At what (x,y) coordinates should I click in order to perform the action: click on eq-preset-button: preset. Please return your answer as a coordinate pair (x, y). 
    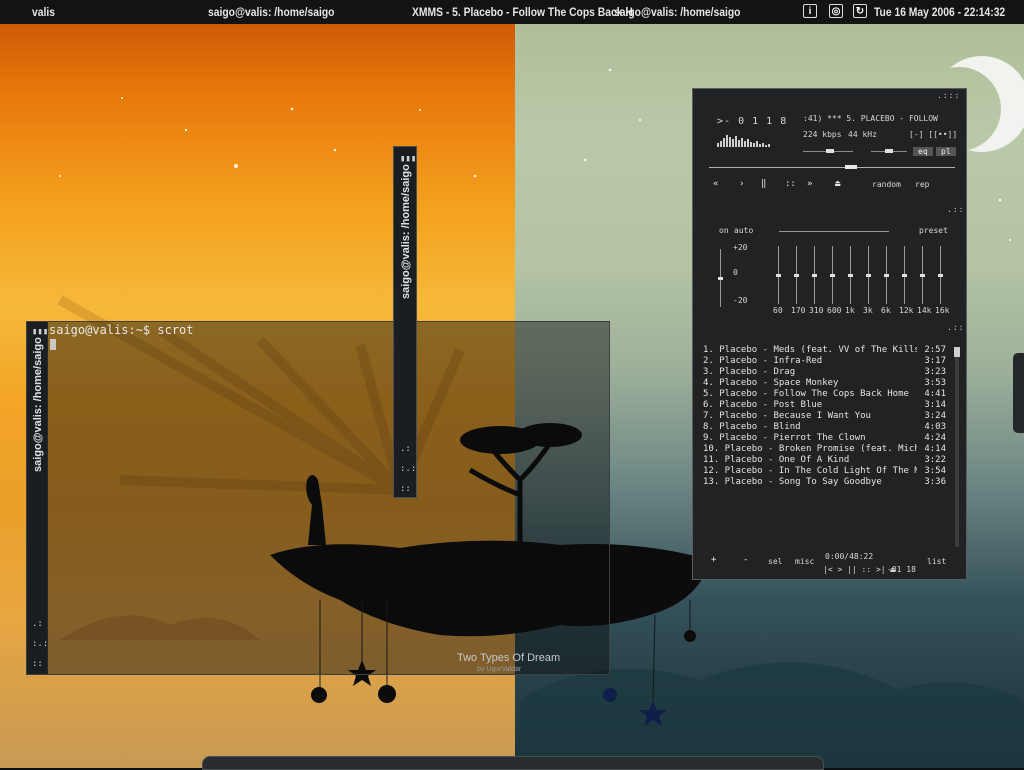
    Looking at the image, I should click on (933, 230).